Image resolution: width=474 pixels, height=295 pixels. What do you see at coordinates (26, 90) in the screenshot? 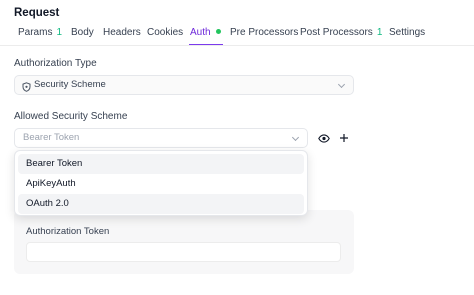
I see `shield-icon` at bounding box center [26, 90].